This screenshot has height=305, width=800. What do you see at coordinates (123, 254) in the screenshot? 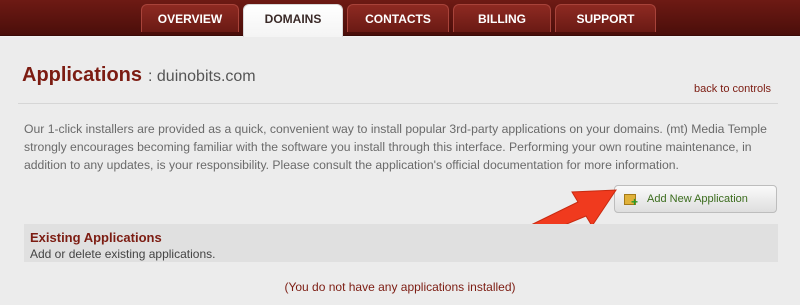
I see `existing-applications-subtitle: Add or delete existing applications.` at bounding box center [123, 254].